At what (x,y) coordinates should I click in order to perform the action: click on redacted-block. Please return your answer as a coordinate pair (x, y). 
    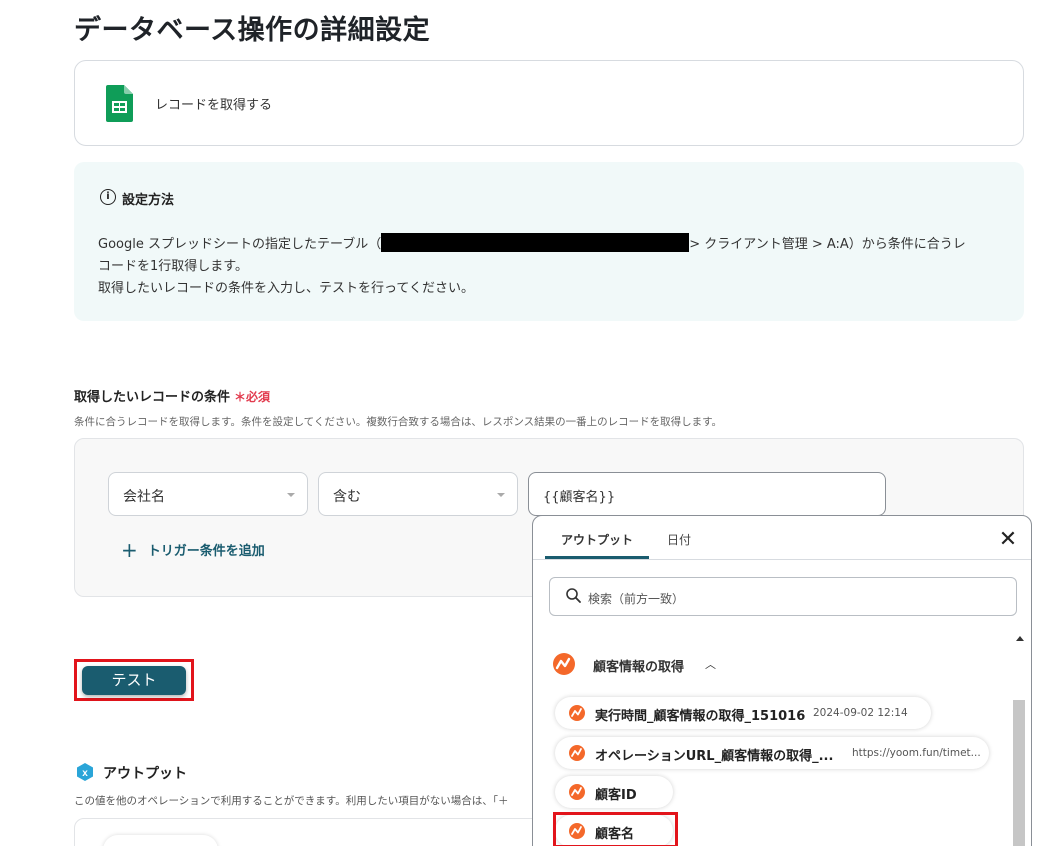
    Looking at the image, I should click on (535, 242).